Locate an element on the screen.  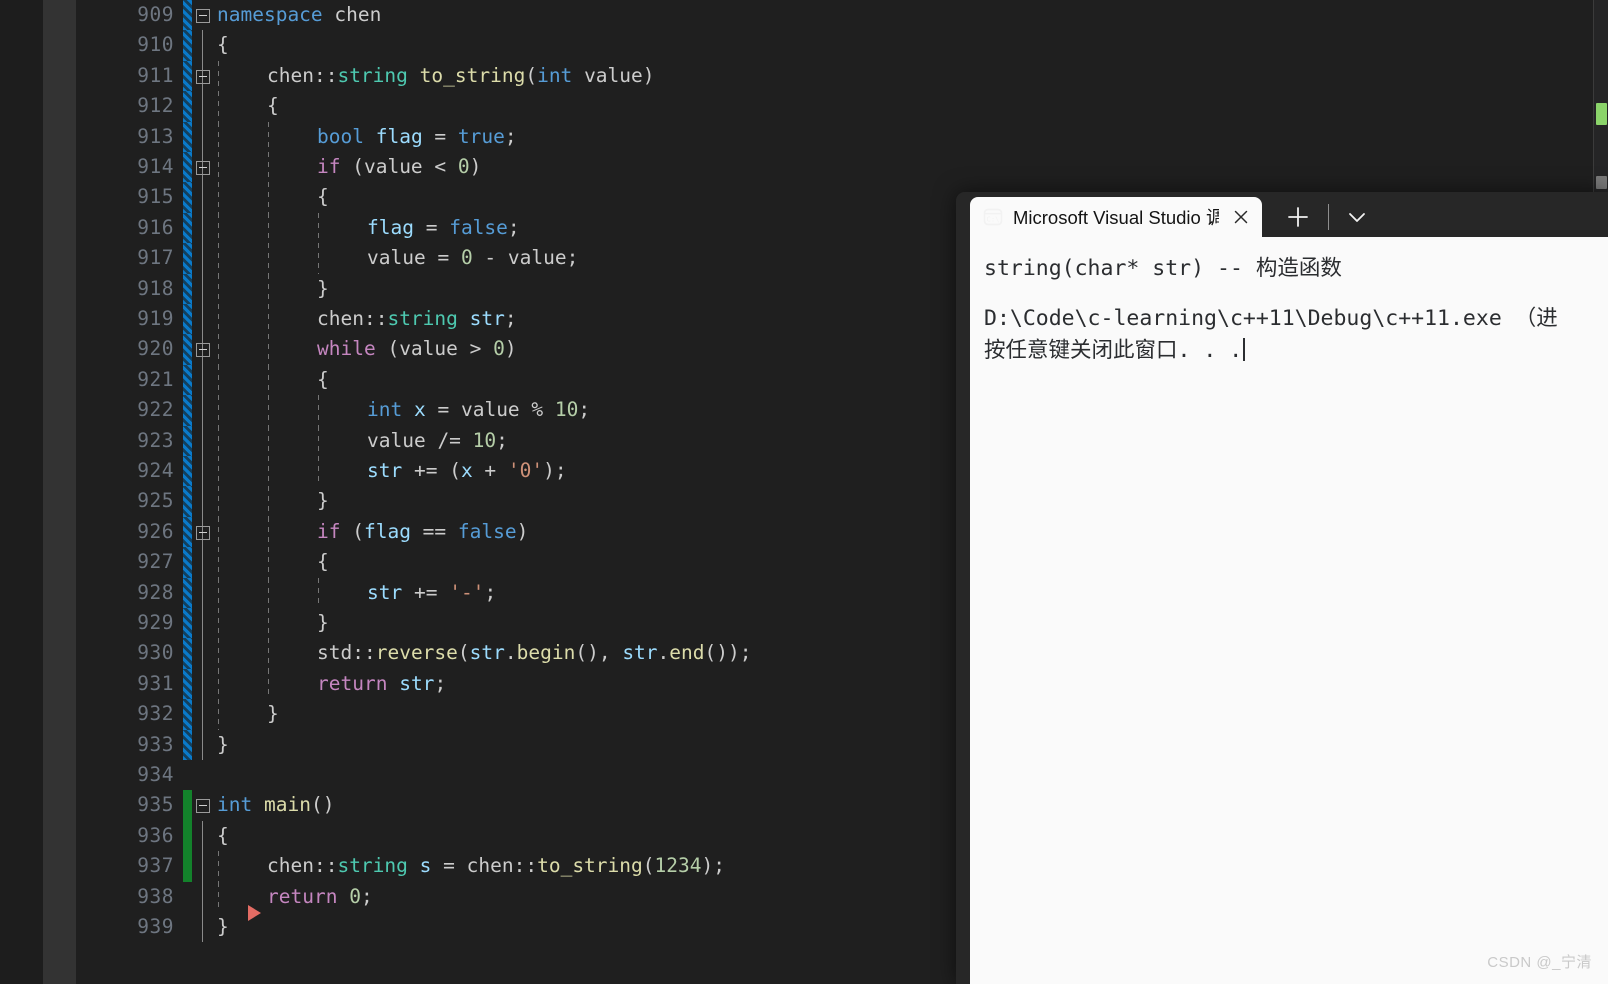
code-text: int main() is located at coordinates (276, 805).